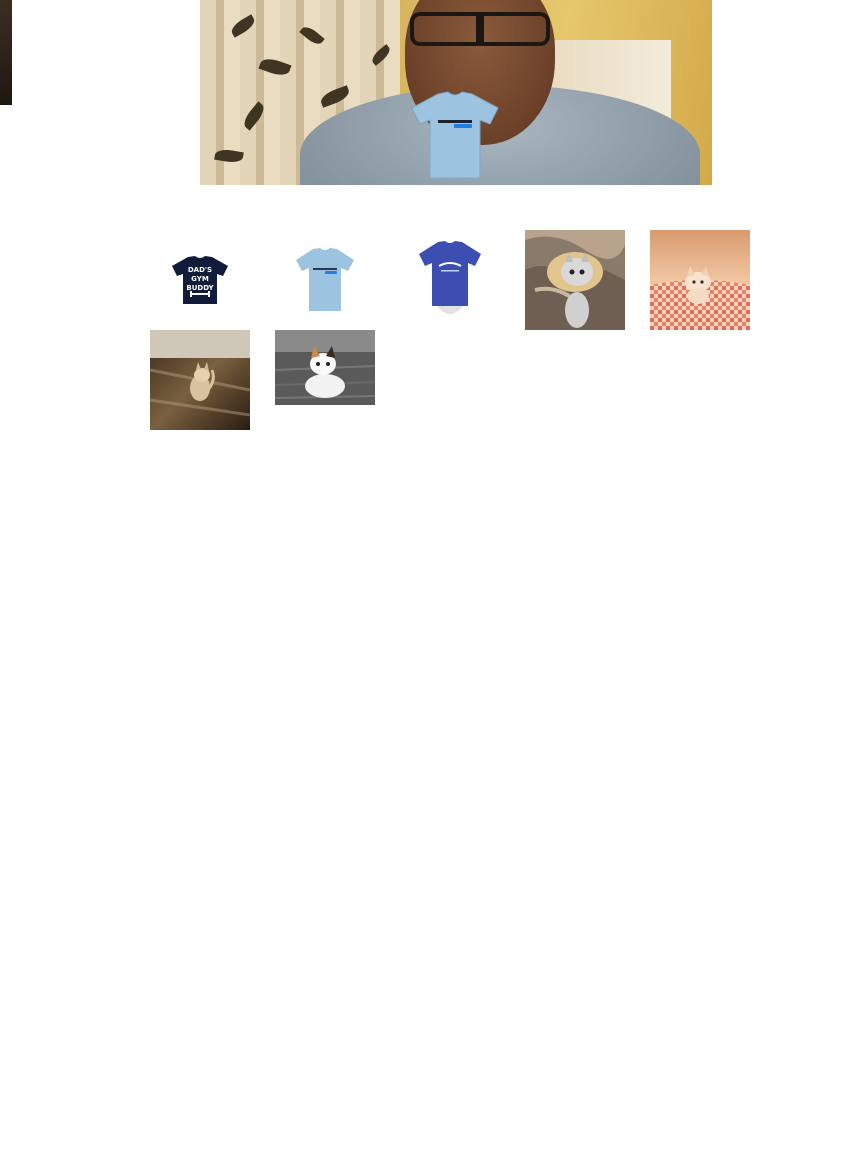  I want to click on thumbnail-kitten-in-bread, so click(575, 280).